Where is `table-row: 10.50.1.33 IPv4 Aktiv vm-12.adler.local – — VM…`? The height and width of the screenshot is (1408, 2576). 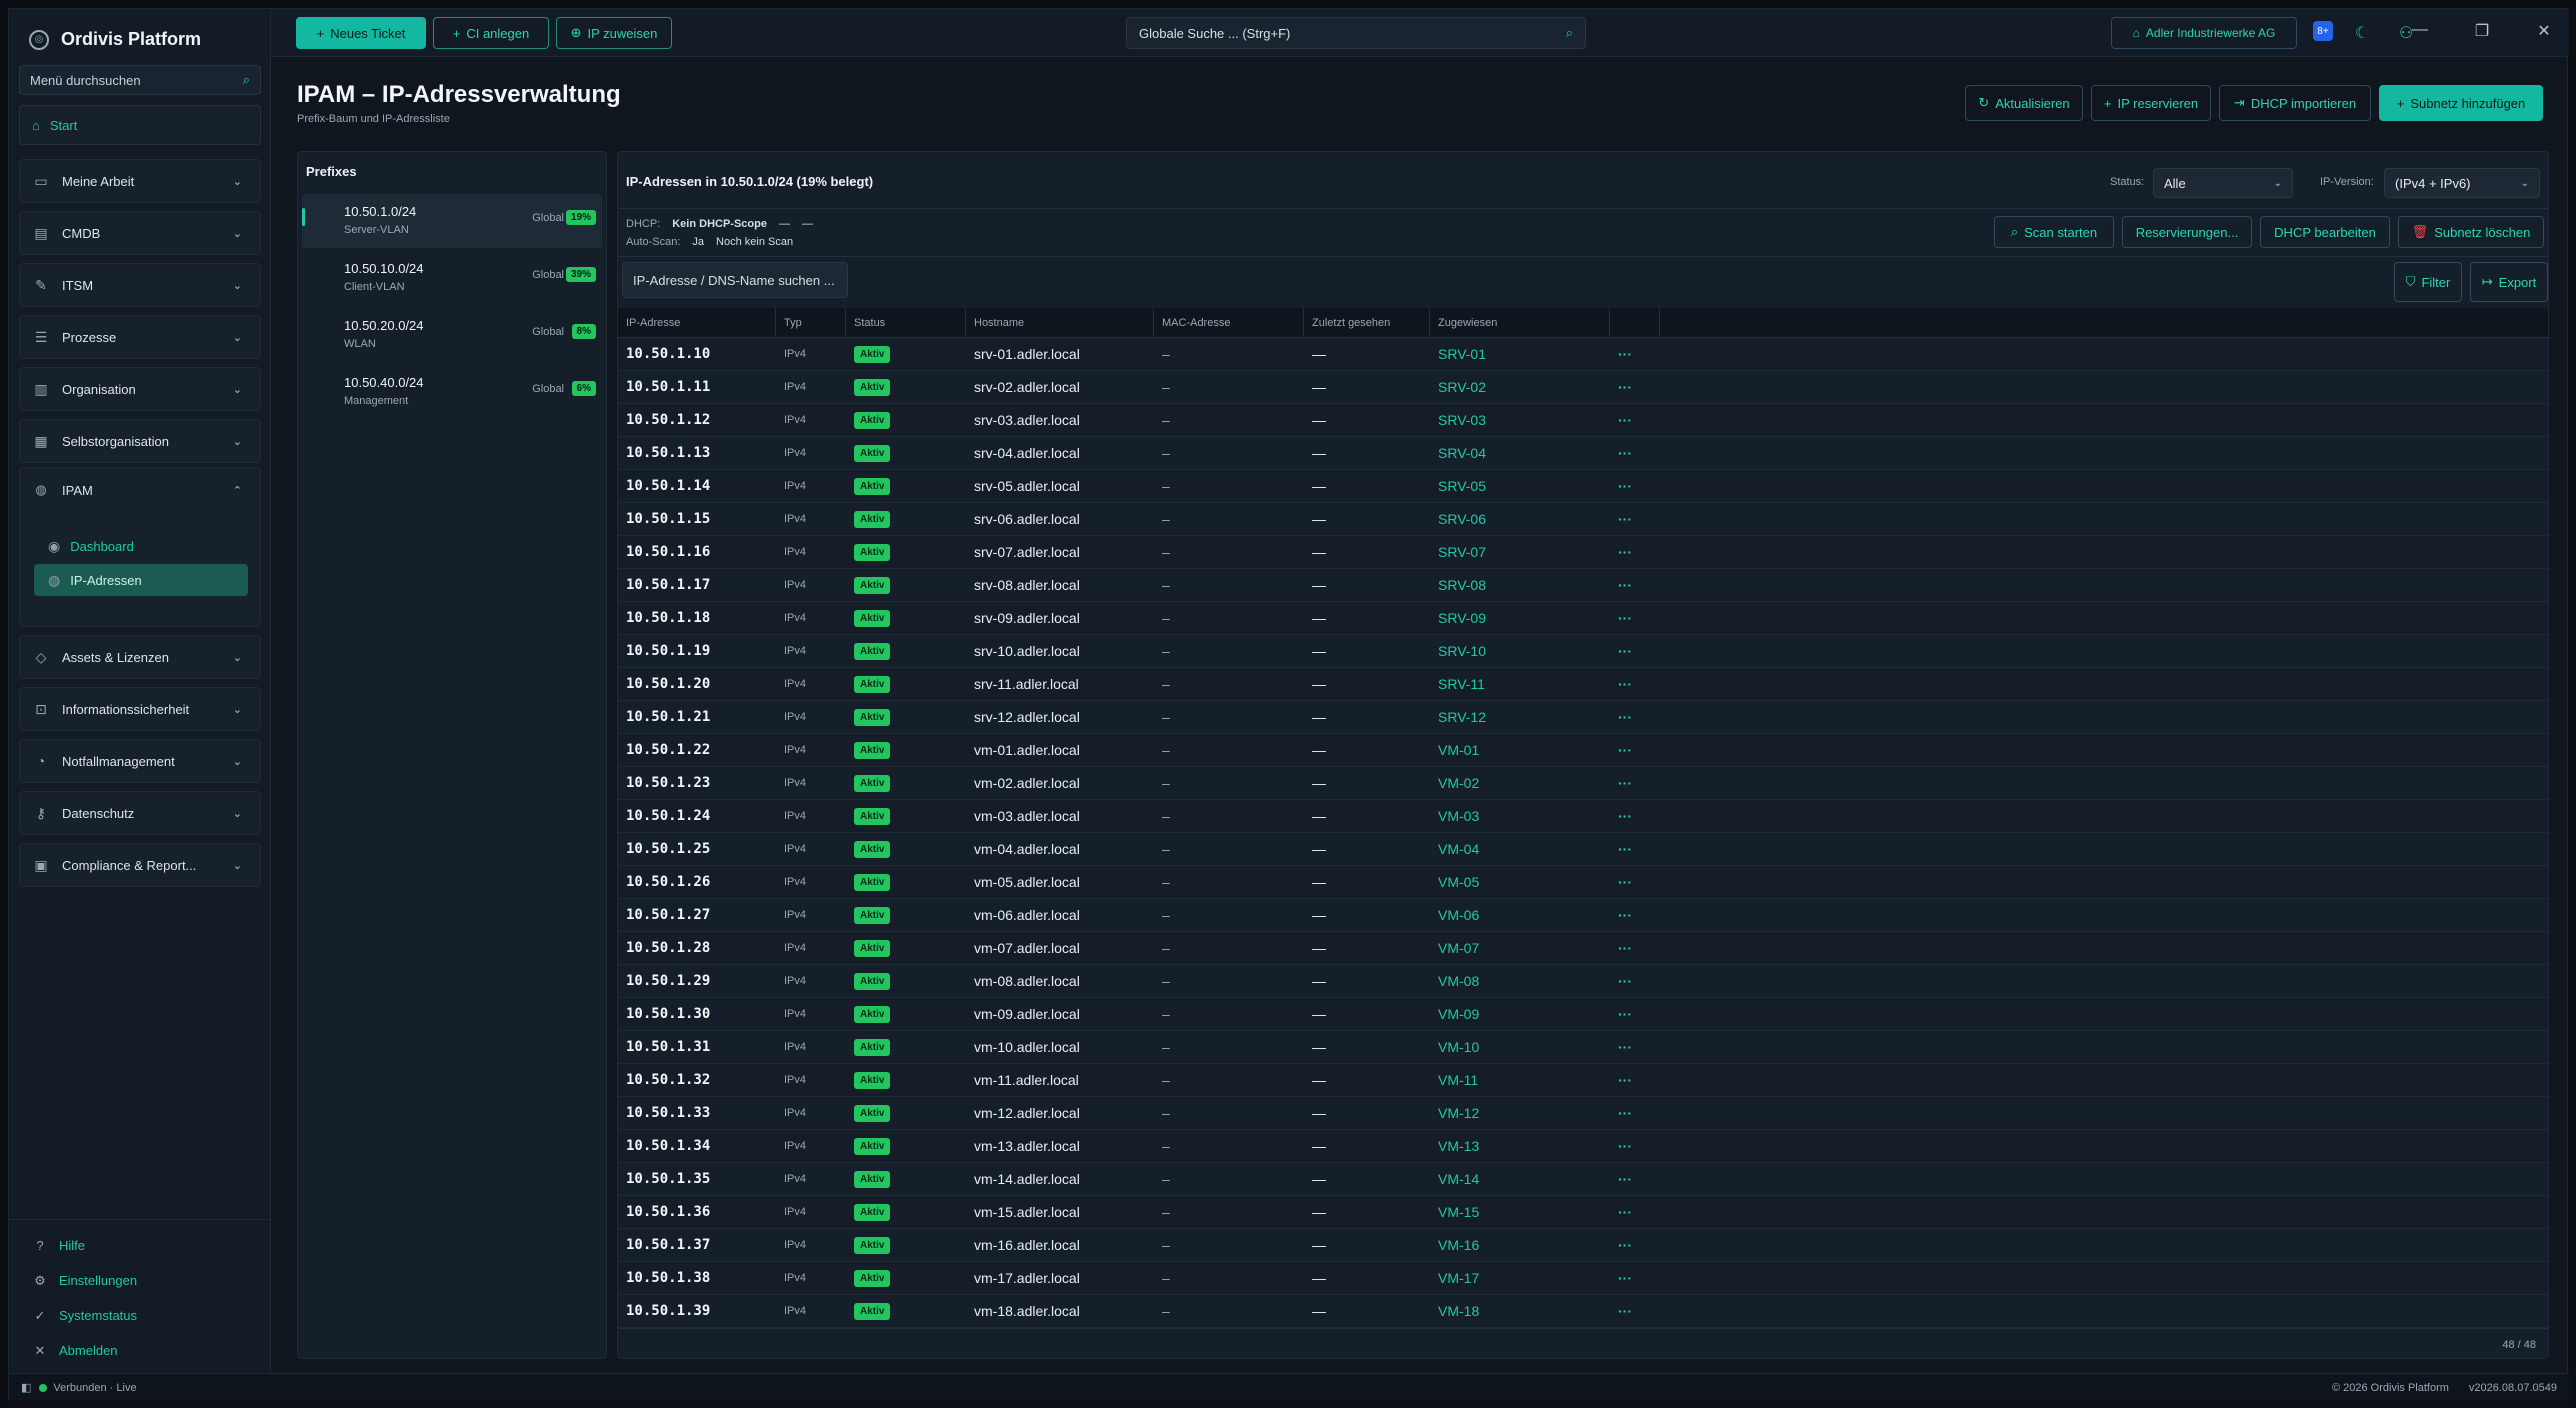 table-row: 10.50.1.33 IPv4 Aktiv vm-12.adler.local – — VM… is located at coordinates (1583, 1113).